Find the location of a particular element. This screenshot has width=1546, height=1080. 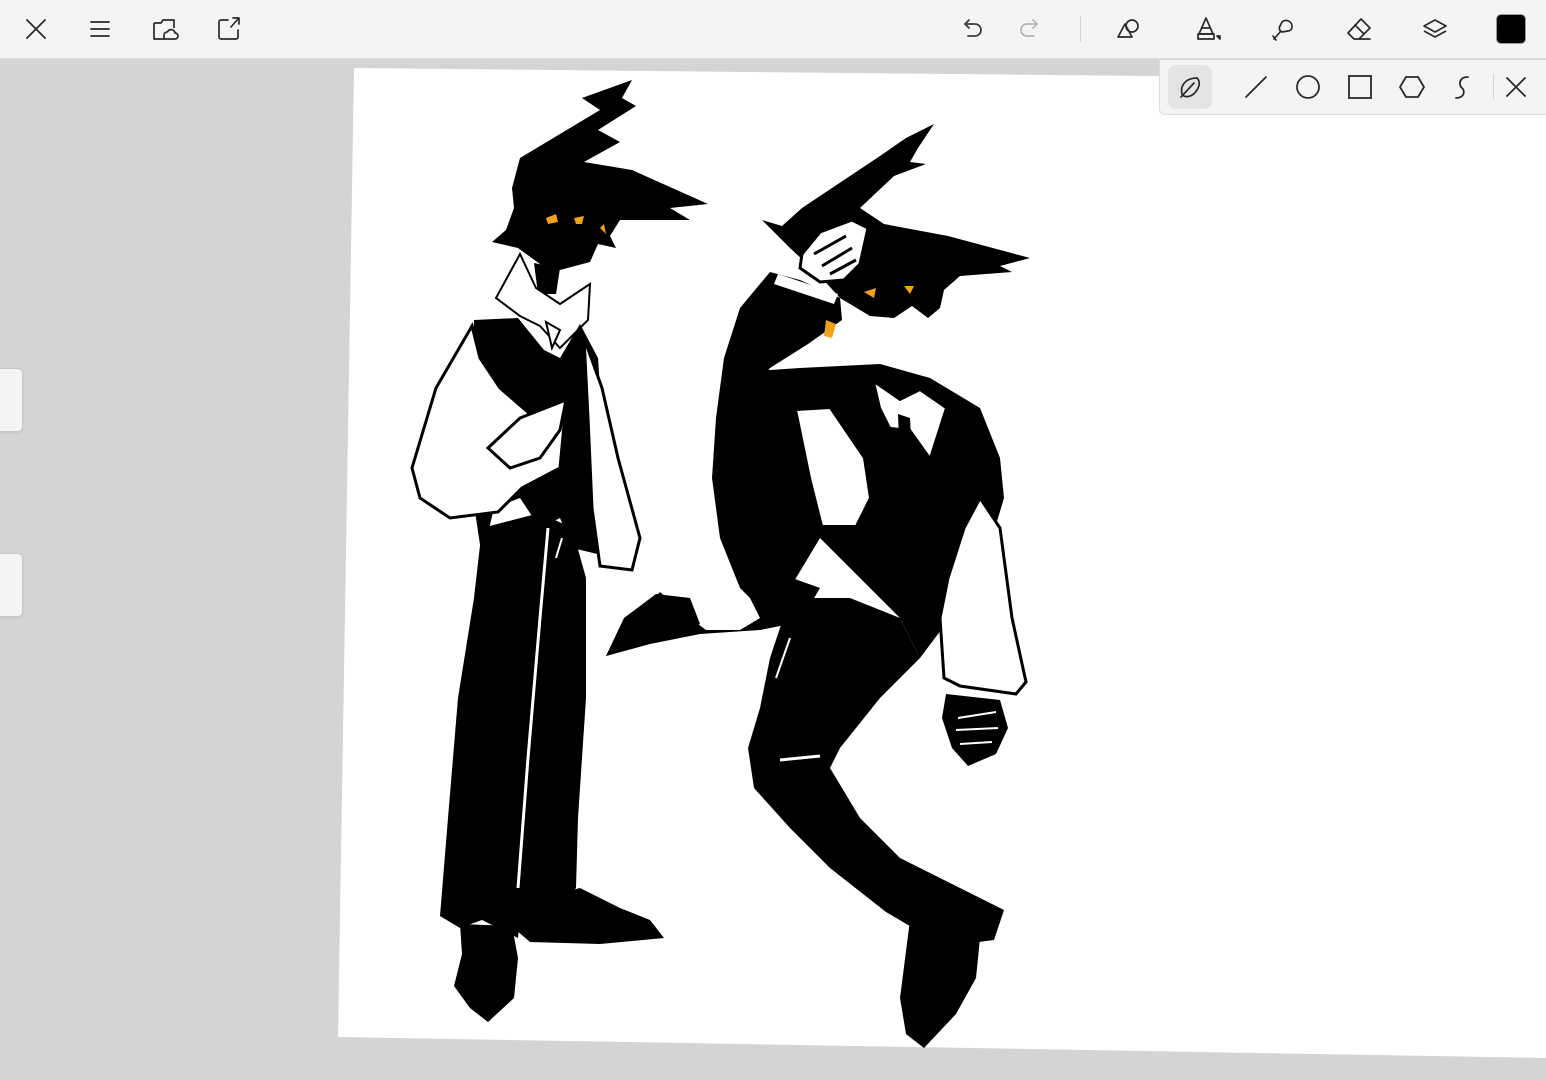

rectangle-icon is located at coordinates (1360, 87).